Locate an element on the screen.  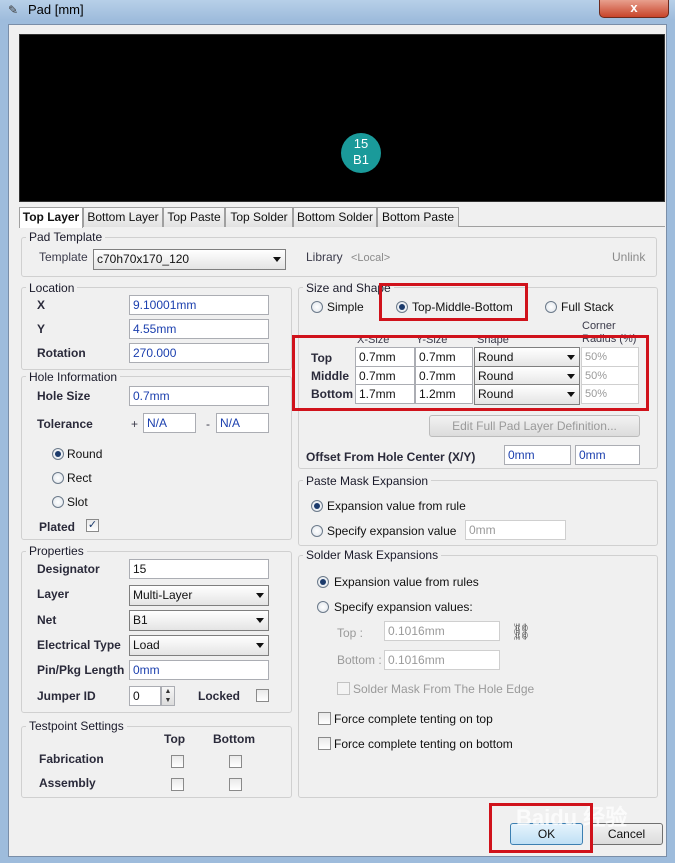
template-select-value: c70h70x170_120 is located at coordinates (143, 259).